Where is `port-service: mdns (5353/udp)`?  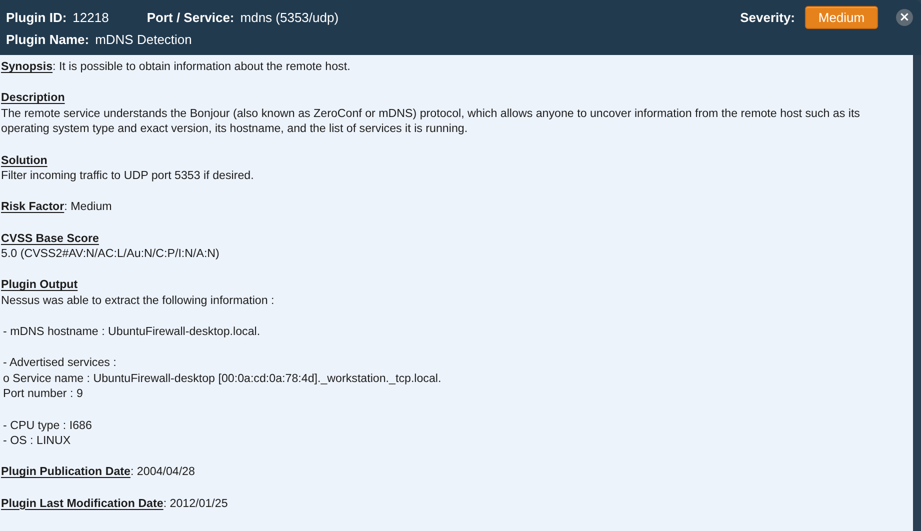 port-service: mdns (5353/udp) is located at coordinates (289, 17).